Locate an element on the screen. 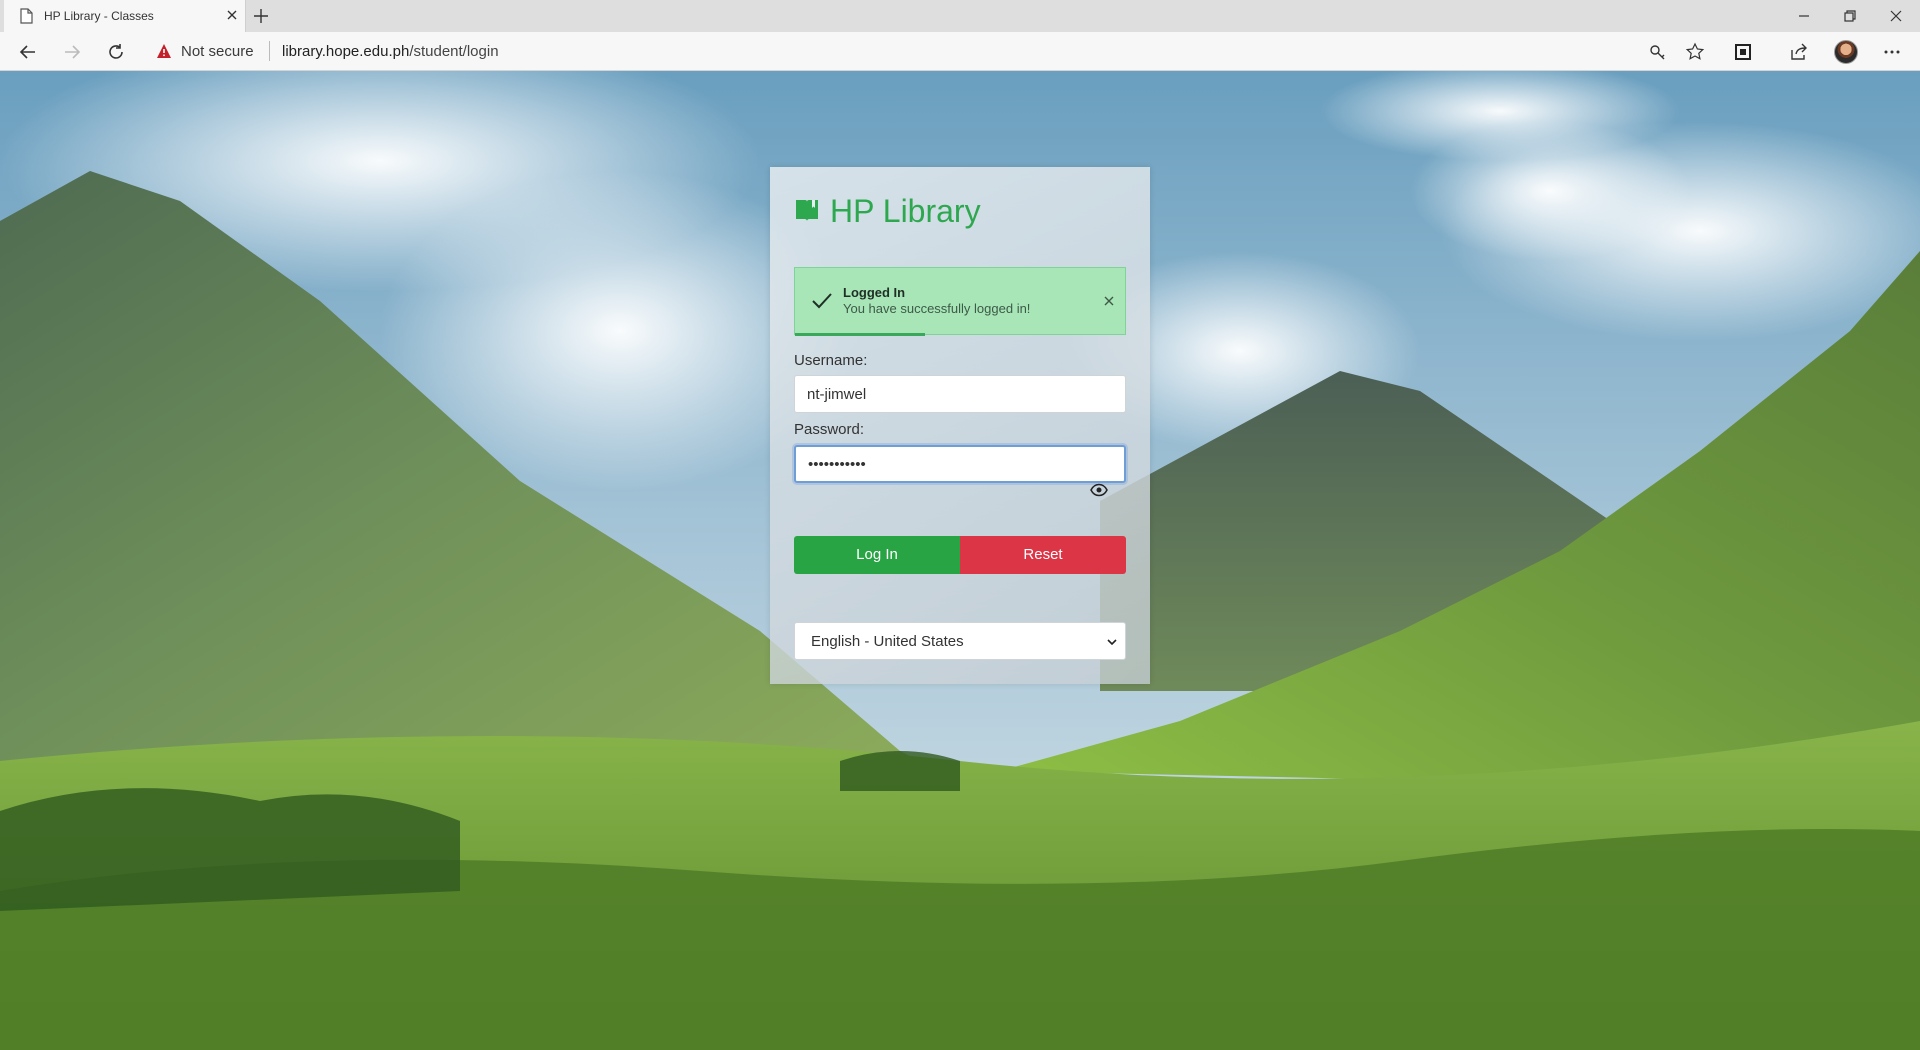 The image size is (1920, 1050). chevron-down-icon is located at coordinates (1112, 642).